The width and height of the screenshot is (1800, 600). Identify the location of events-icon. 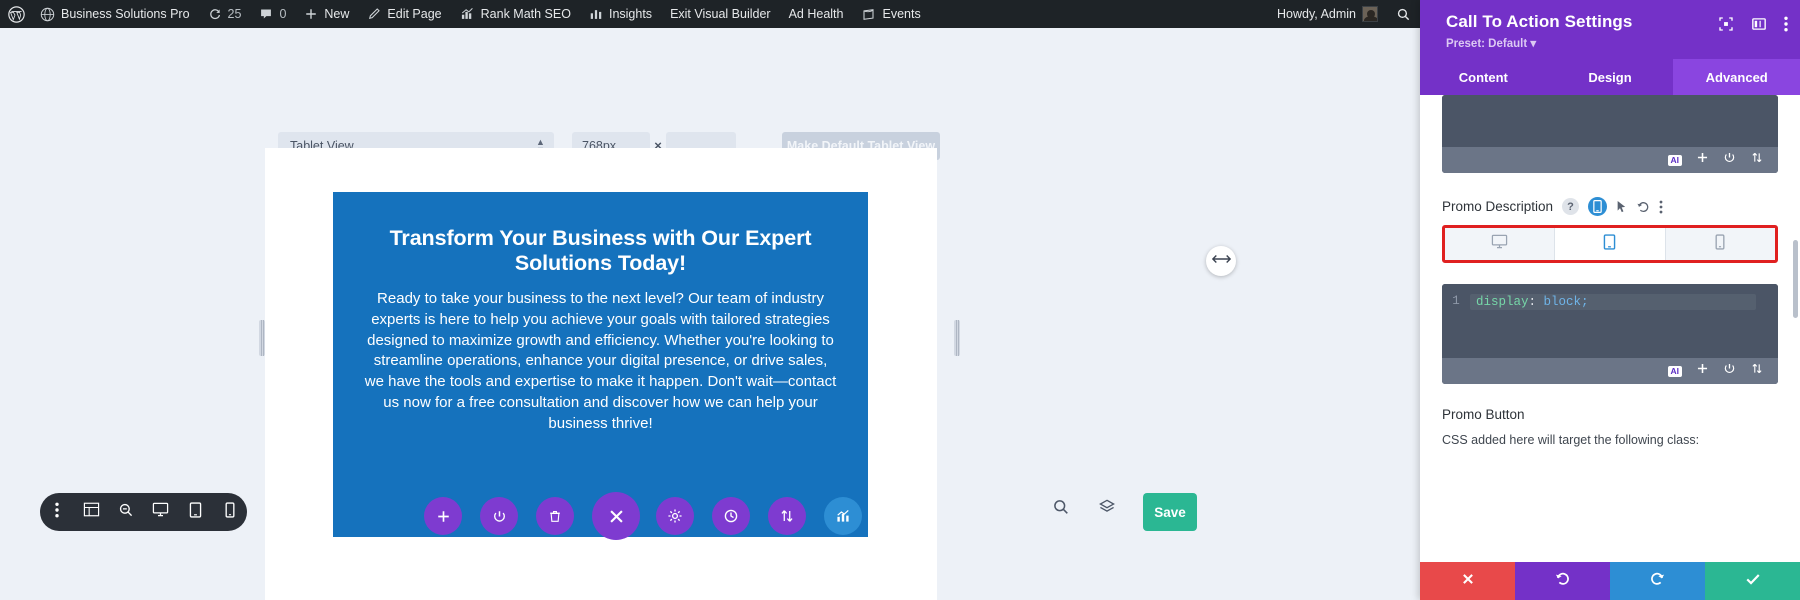
(868, 14).